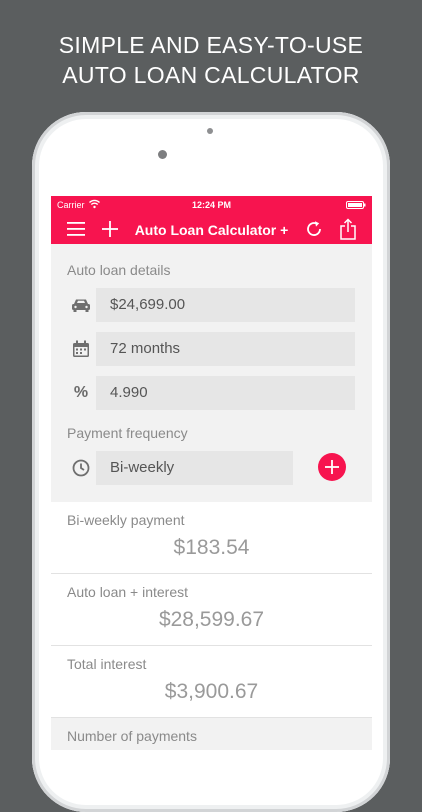 Image resolution: width=422 pixels, height=812 pixels. What do you see at coordinates (211, 691) in the screenshot?
I see `result-value: $3,900.67` at bounding box center [211, 691].